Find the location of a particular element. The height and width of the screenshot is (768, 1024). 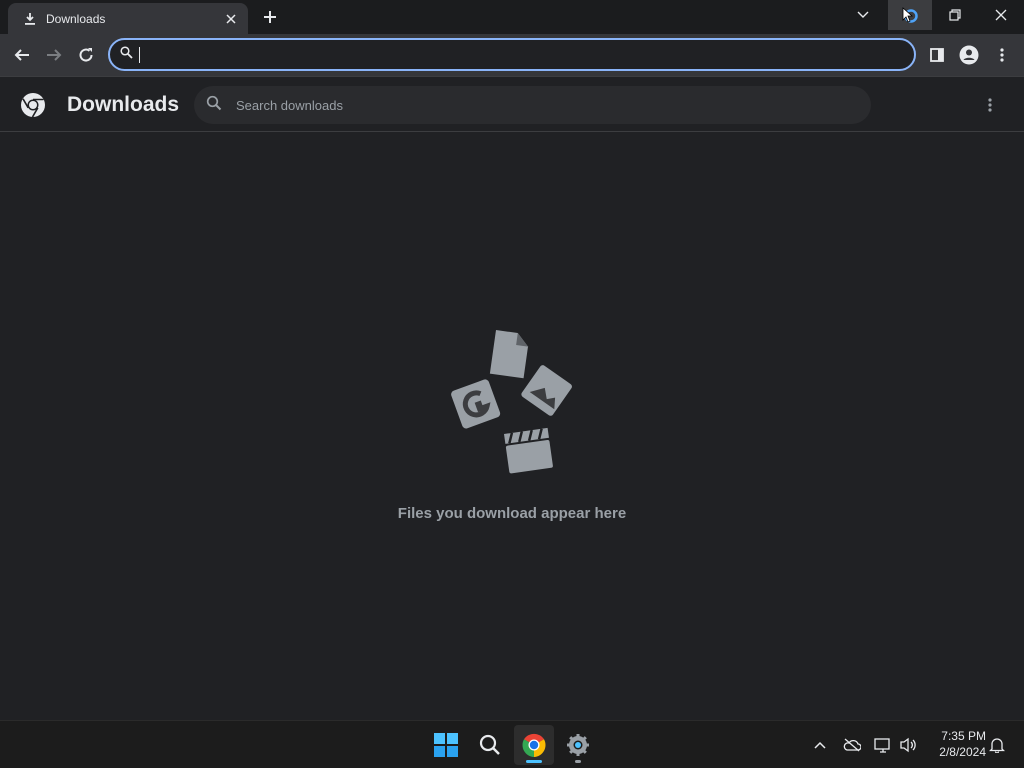

chevron-up-icon is located at coordinates (820, 745).